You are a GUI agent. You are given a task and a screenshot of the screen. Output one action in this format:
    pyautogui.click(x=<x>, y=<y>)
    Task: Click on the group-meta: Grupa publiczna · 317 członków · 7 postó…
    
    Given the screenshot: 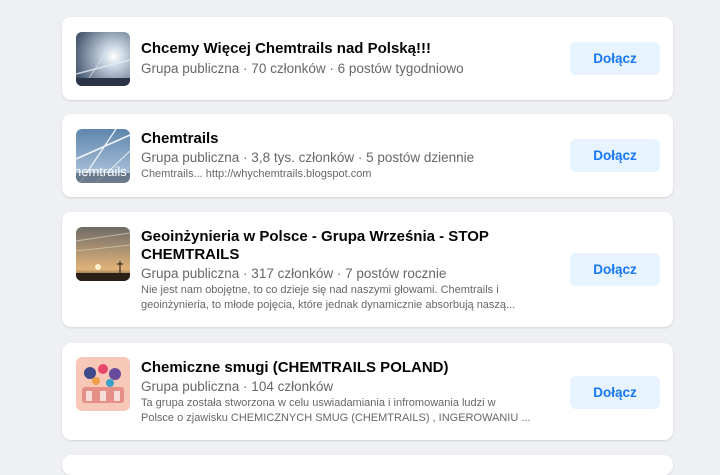 What is the action you would take?
    pyautogui.click(x=294, y=273)
    